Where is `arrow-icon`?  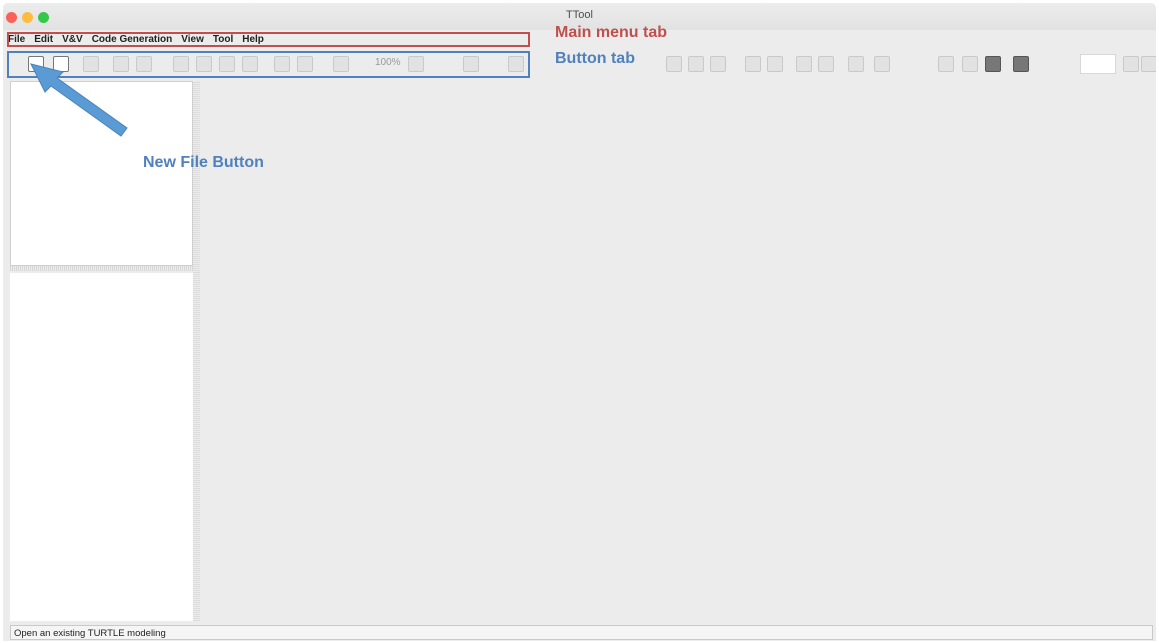 arrow-icon is located at coordinates (79, 100).